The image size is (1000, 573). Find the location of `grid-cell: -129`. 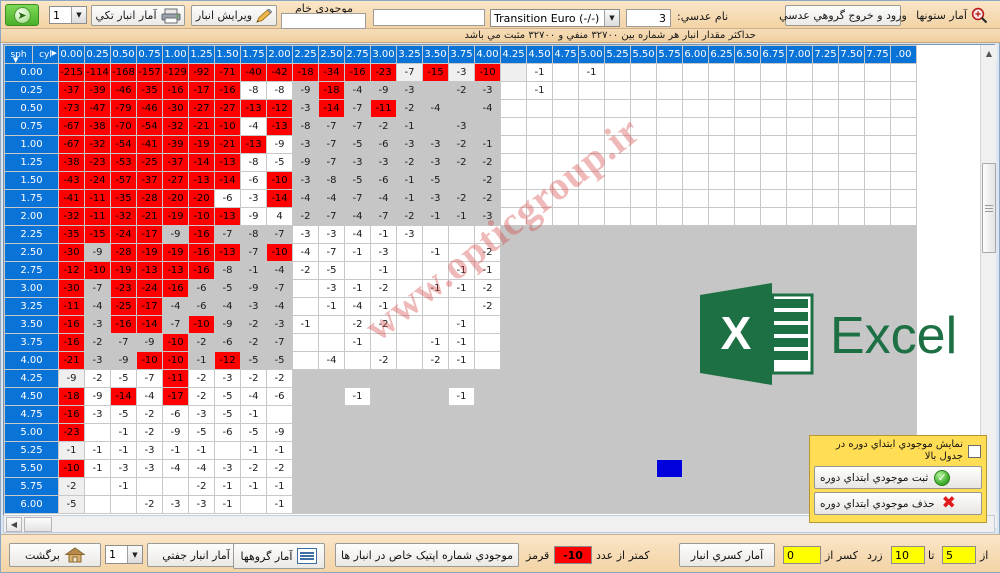

grid-cell: -129 is located at coordinates (175, 72).